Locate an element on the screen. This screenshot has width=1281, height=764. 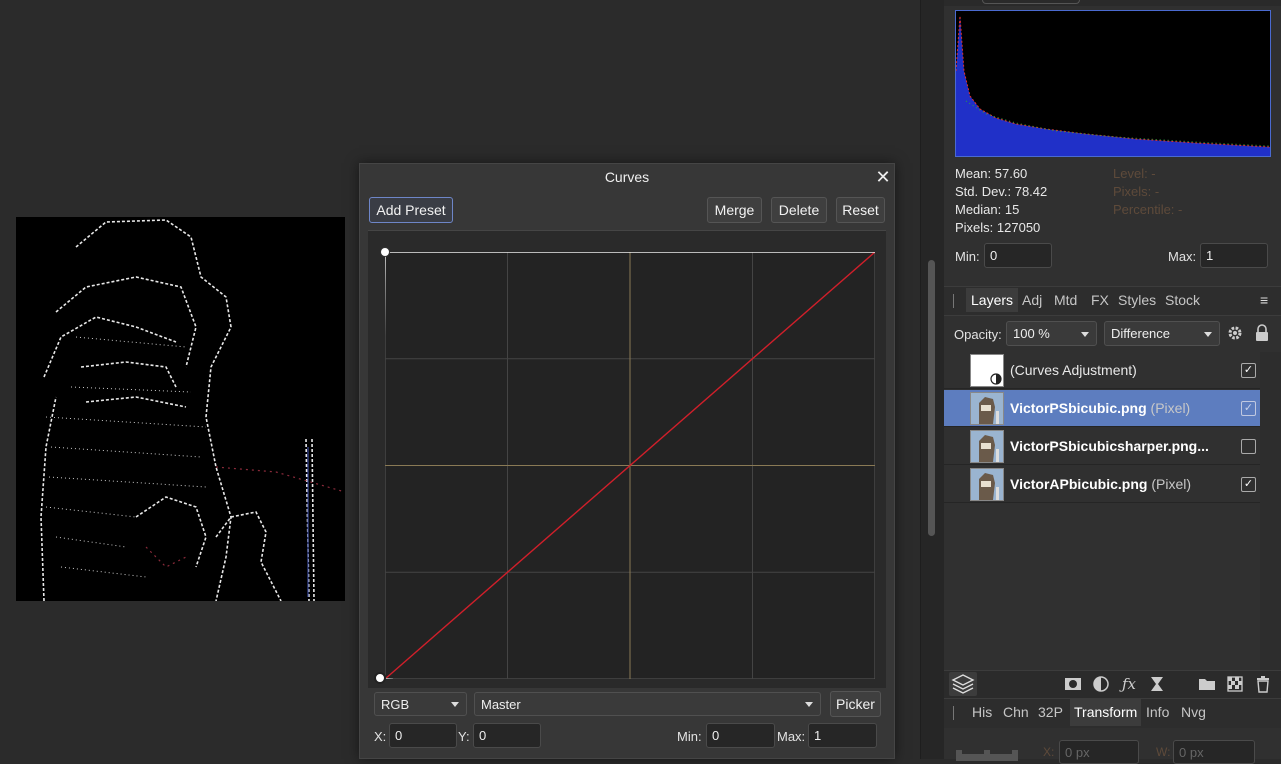
tab-adj: Adj is located at coordinates (1032, 300).